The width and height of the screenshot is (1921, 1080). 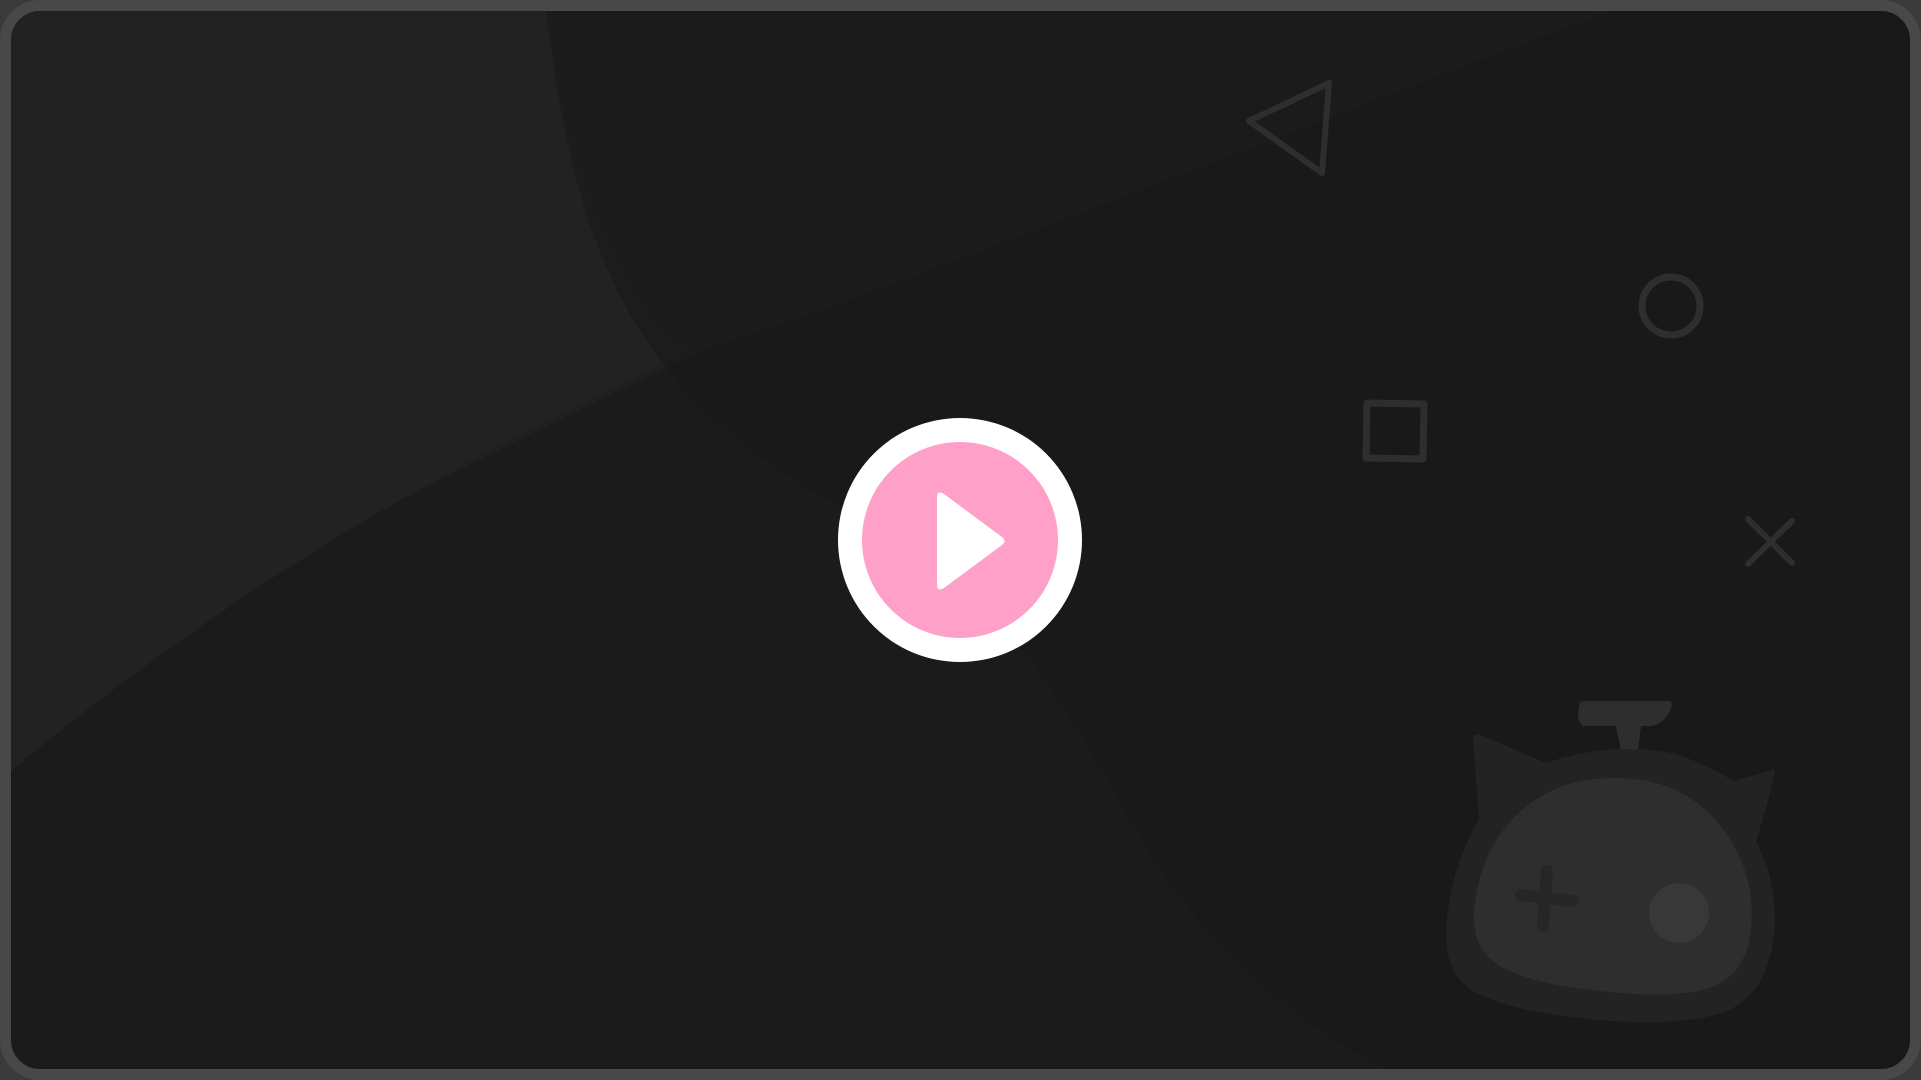 What do you see at coordinates (971, 541) in the screenshot?
I see `play-icon` at bounding box center [971, 541].